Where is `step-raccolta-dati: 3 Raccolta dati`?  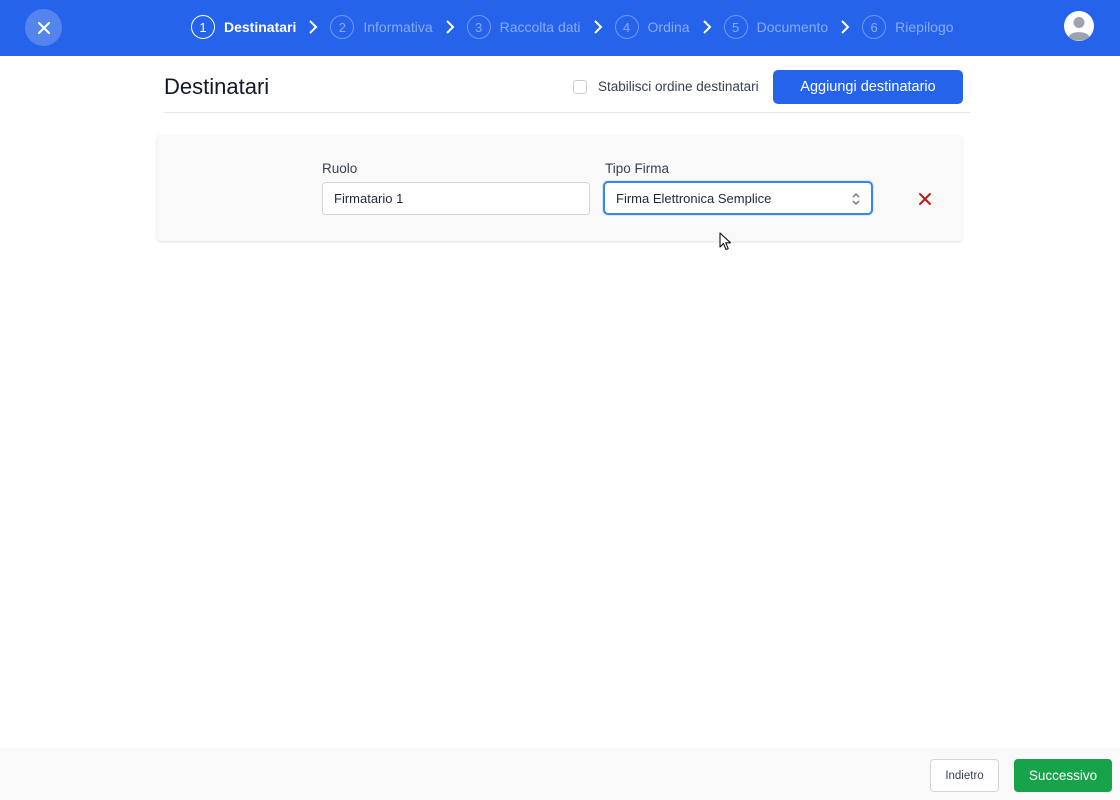 step-raccolta-dati: 3 Raccolta dati is located at coordinates (523, 27).